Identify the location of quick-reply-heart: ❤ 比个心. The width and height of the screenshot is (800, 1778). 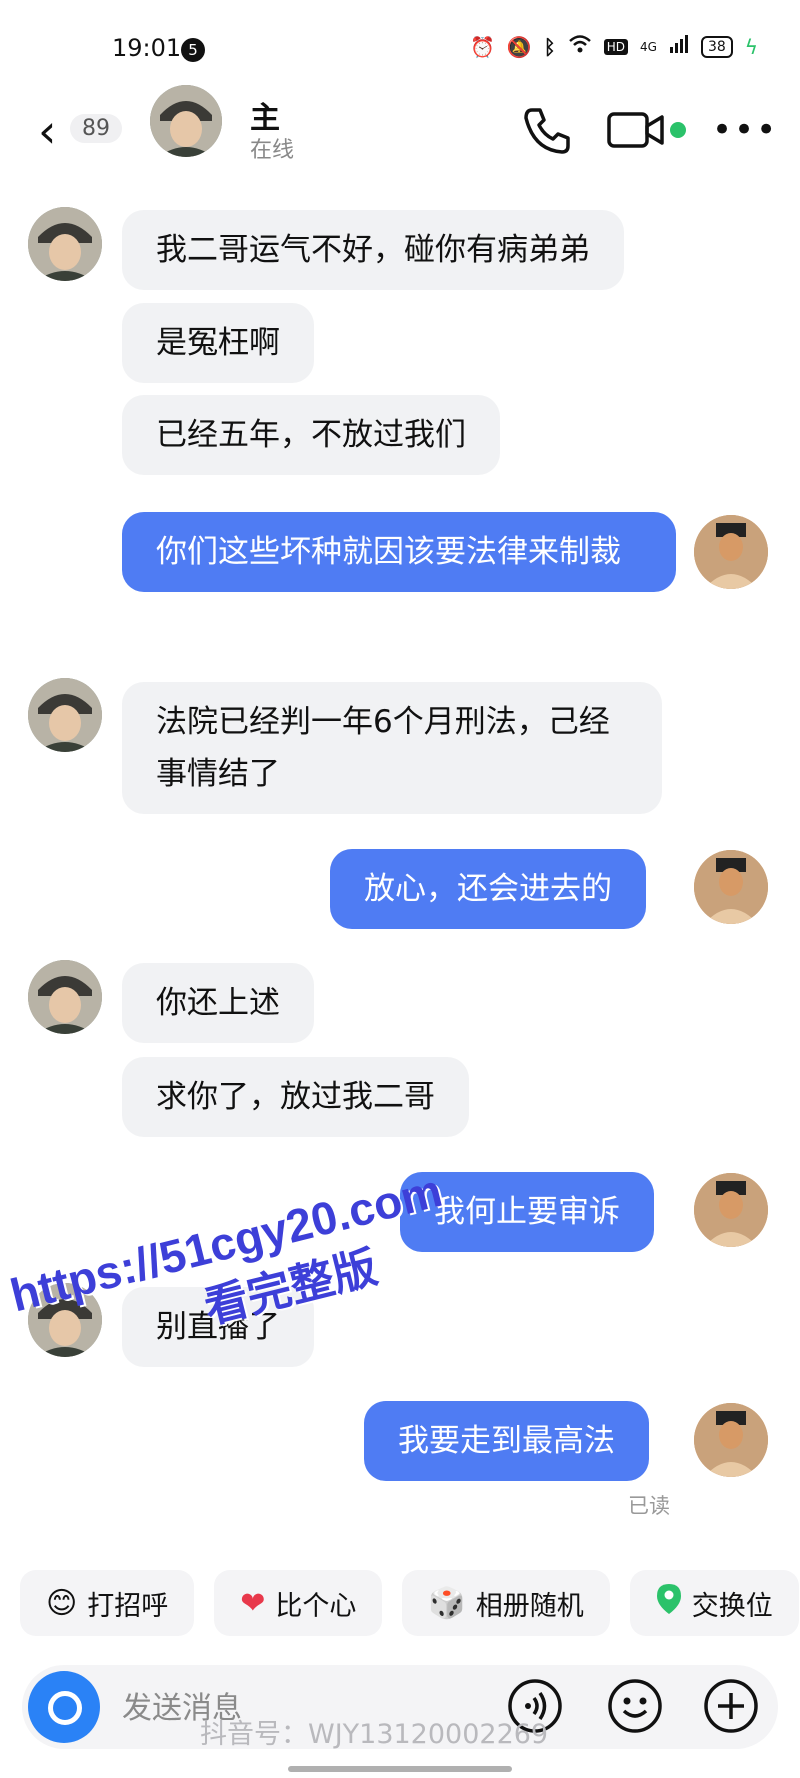
(298, 1603).